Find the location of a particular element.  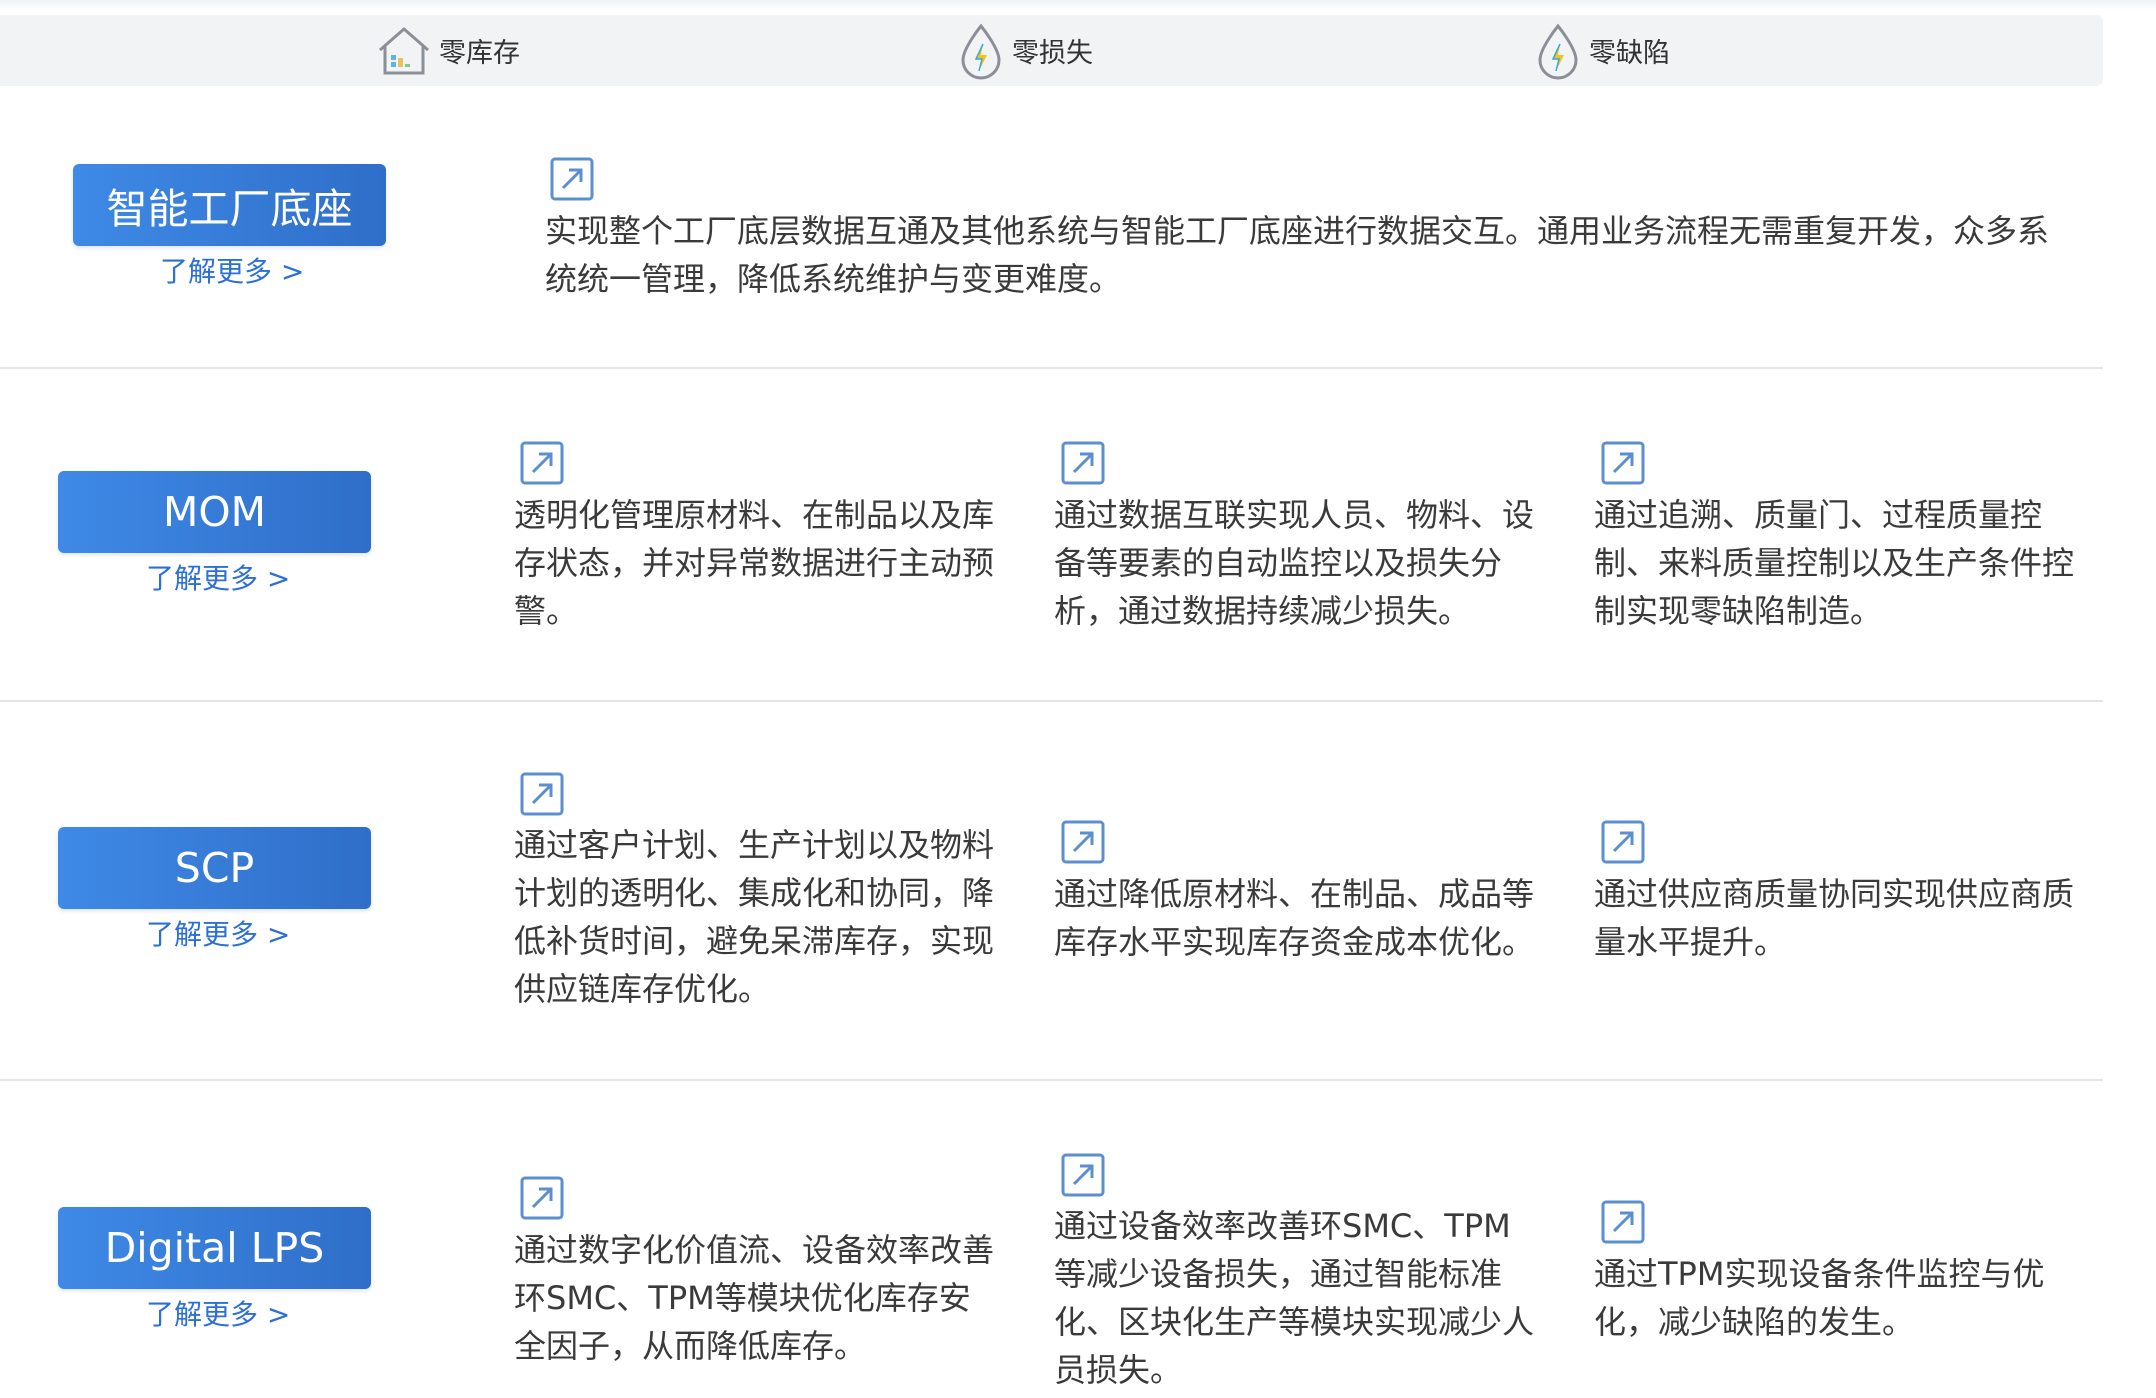

header-label: 零损失 is located at coordinates (1052, 53).